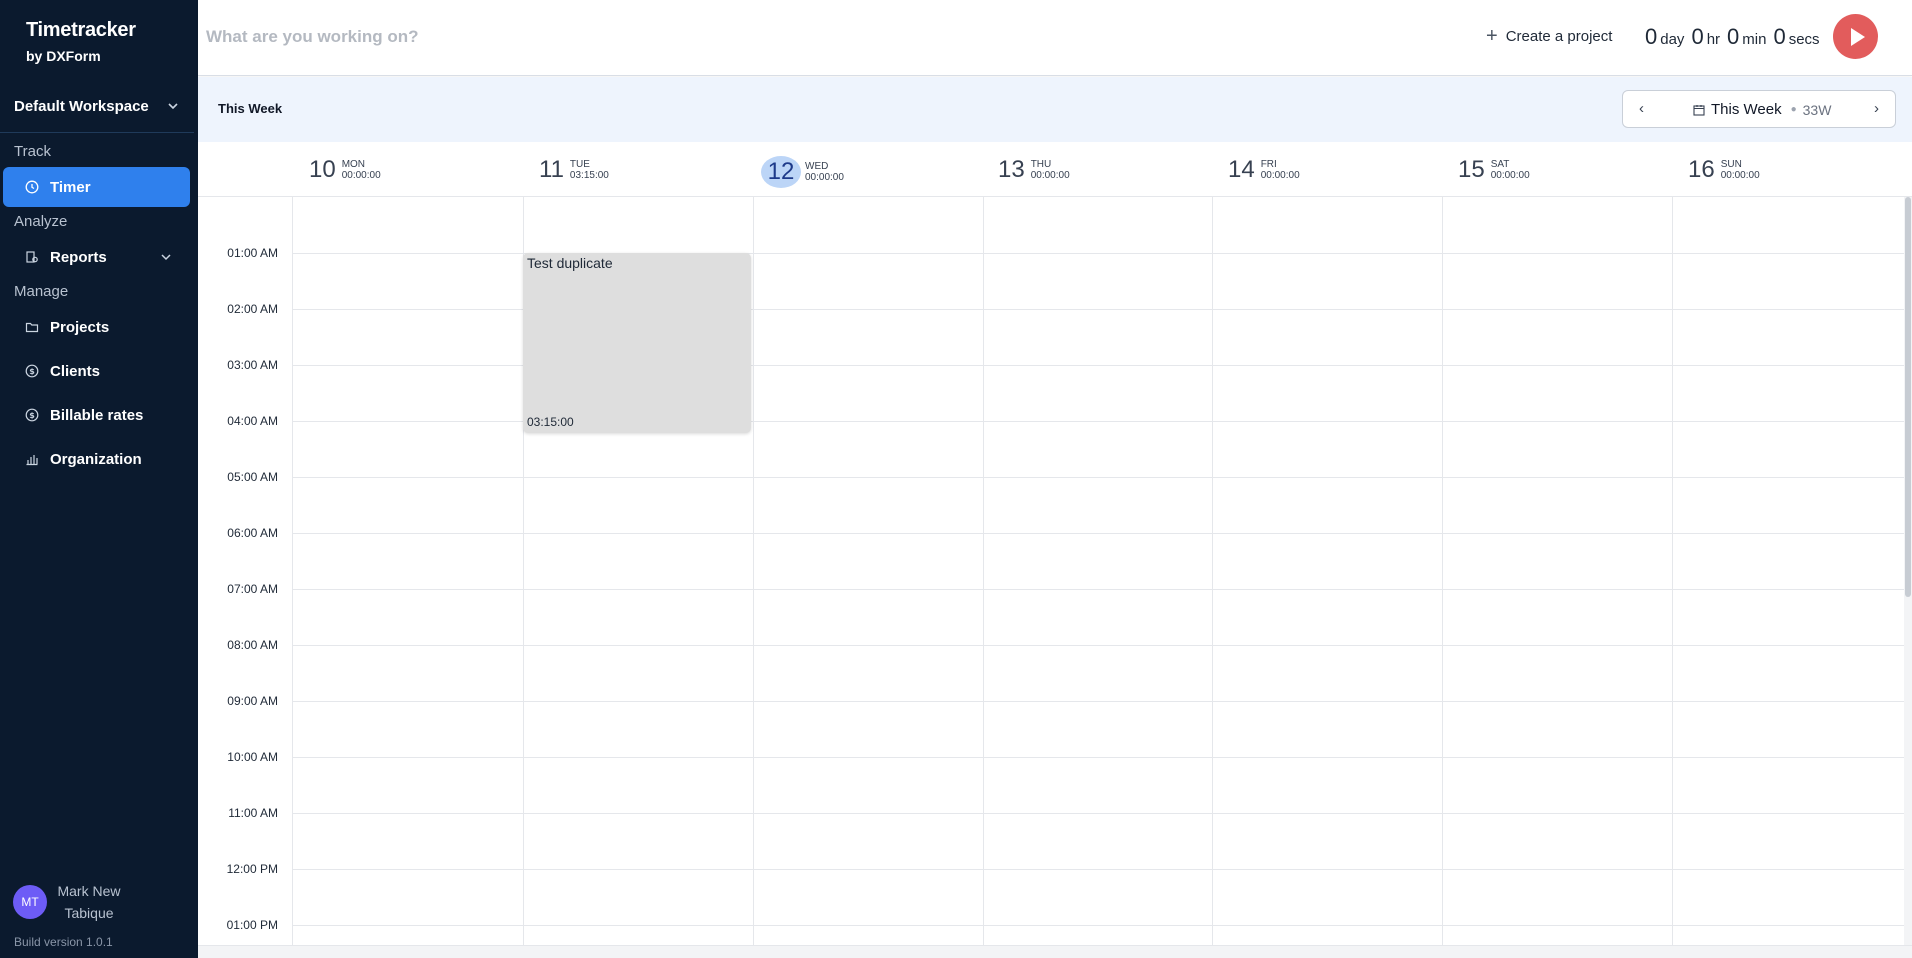  Describe the element at coordinates (1651, 36) in the screenshot. I see `timer-days: 0` at that location.